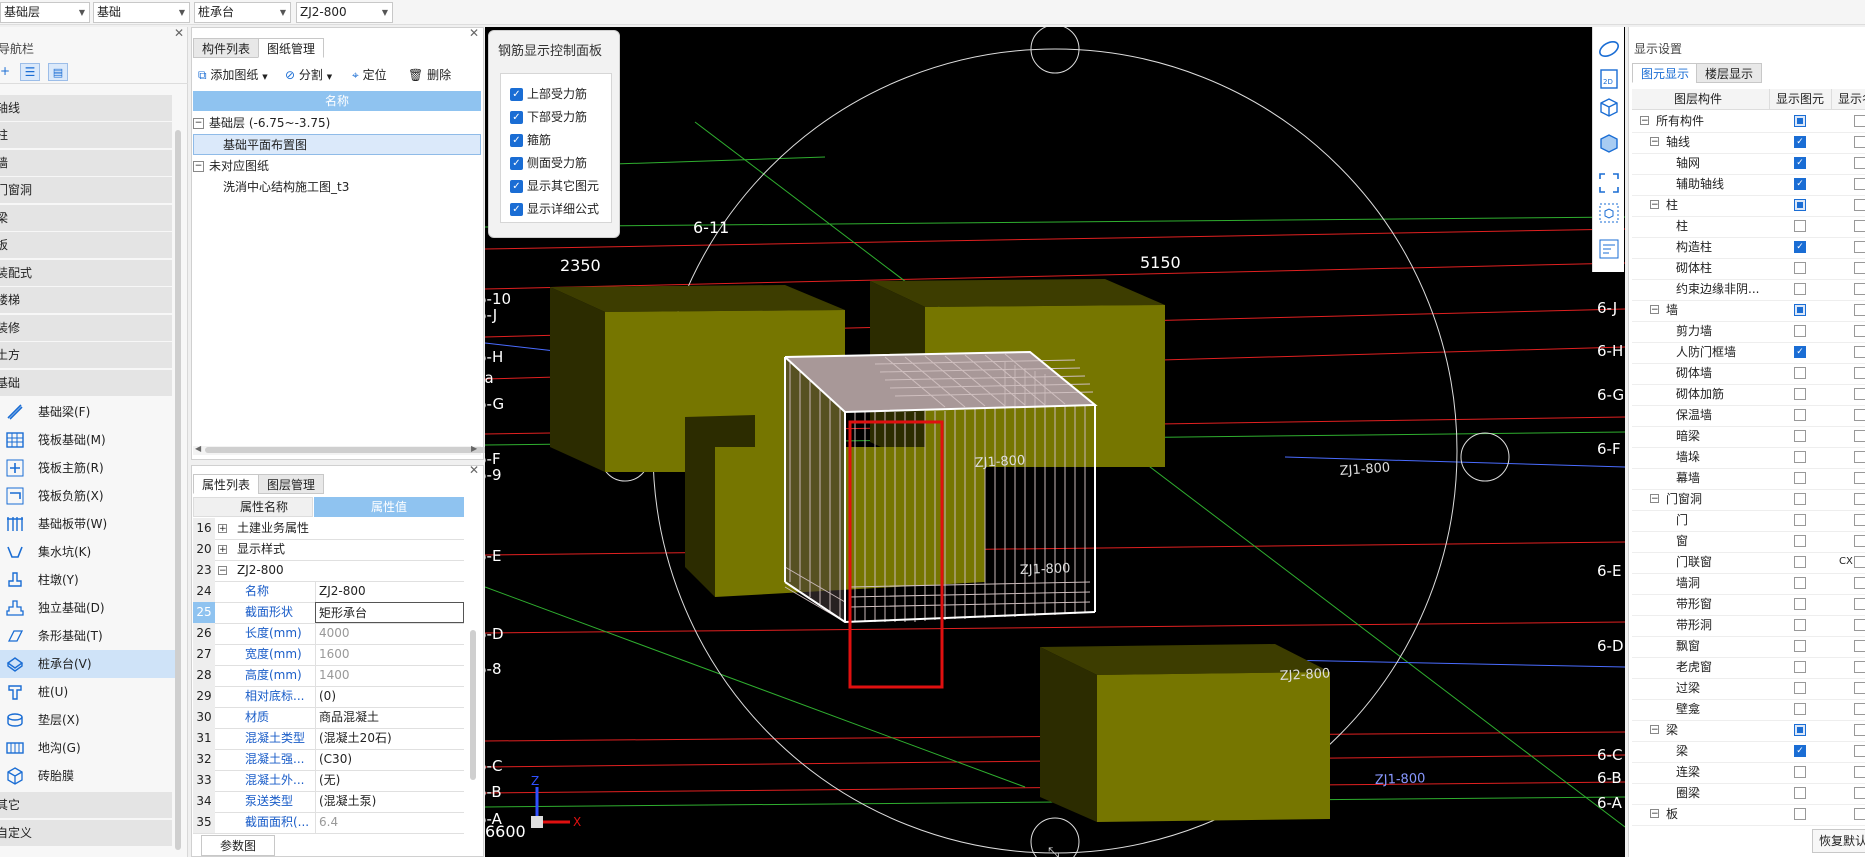  Describe the element at coordinates (87, 552) in the screenshot. I see `nav-item-sump: 集水坑(K)` at that location.